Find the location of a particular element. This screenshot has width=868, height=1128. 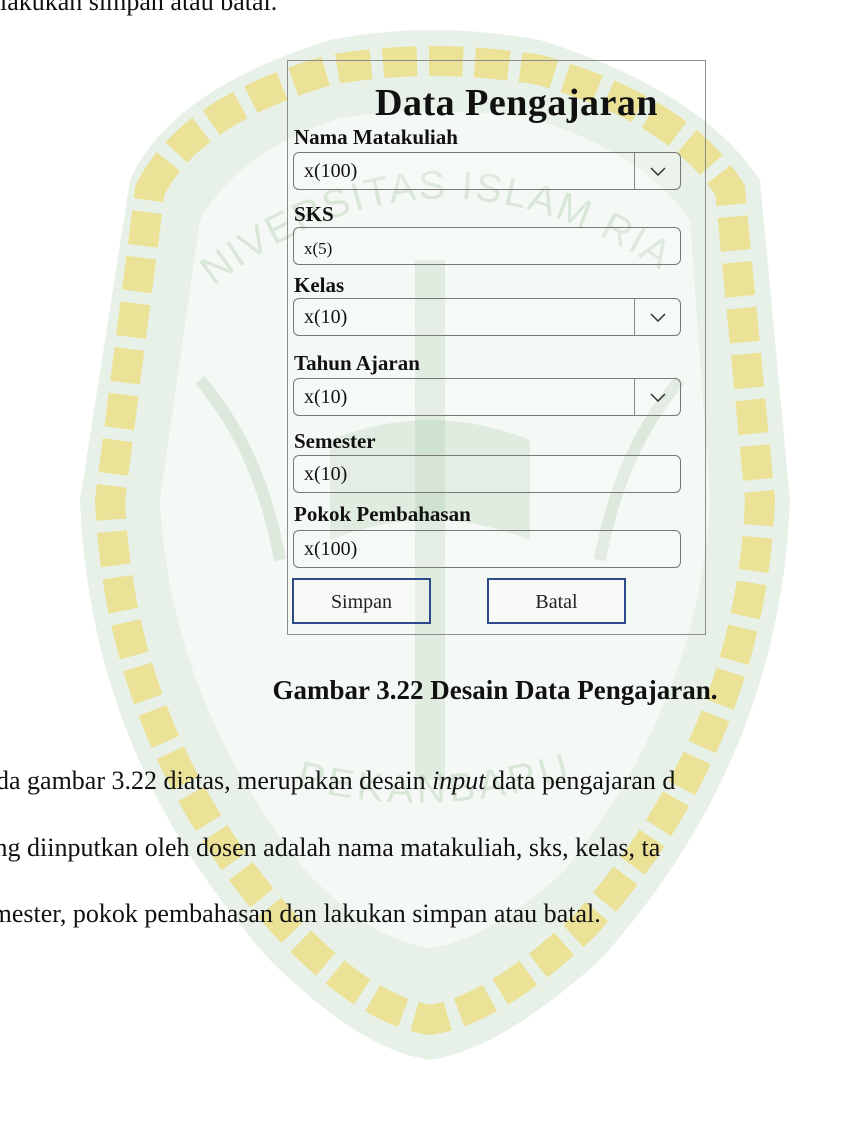

paragraph-italic-term: input is located at coordinates (459, 780).